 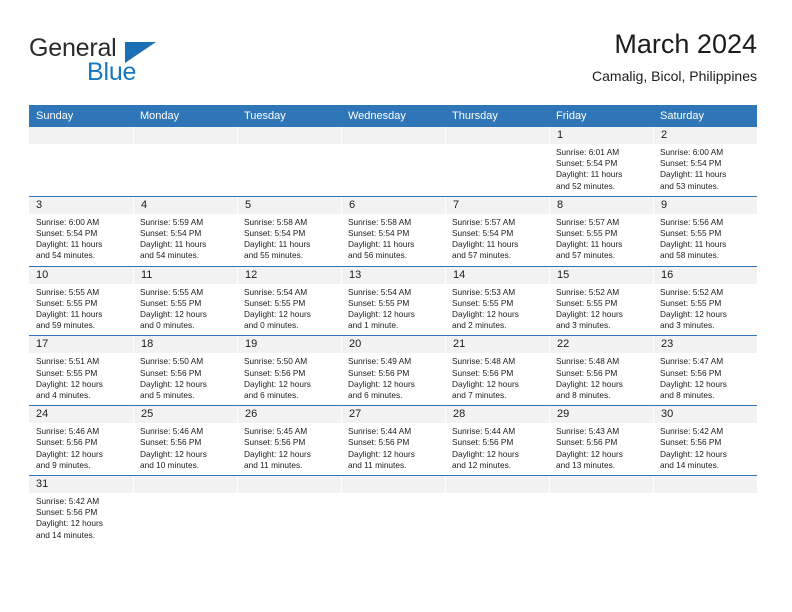 I want to click on day-number: 26, so click(x=289, y=415).